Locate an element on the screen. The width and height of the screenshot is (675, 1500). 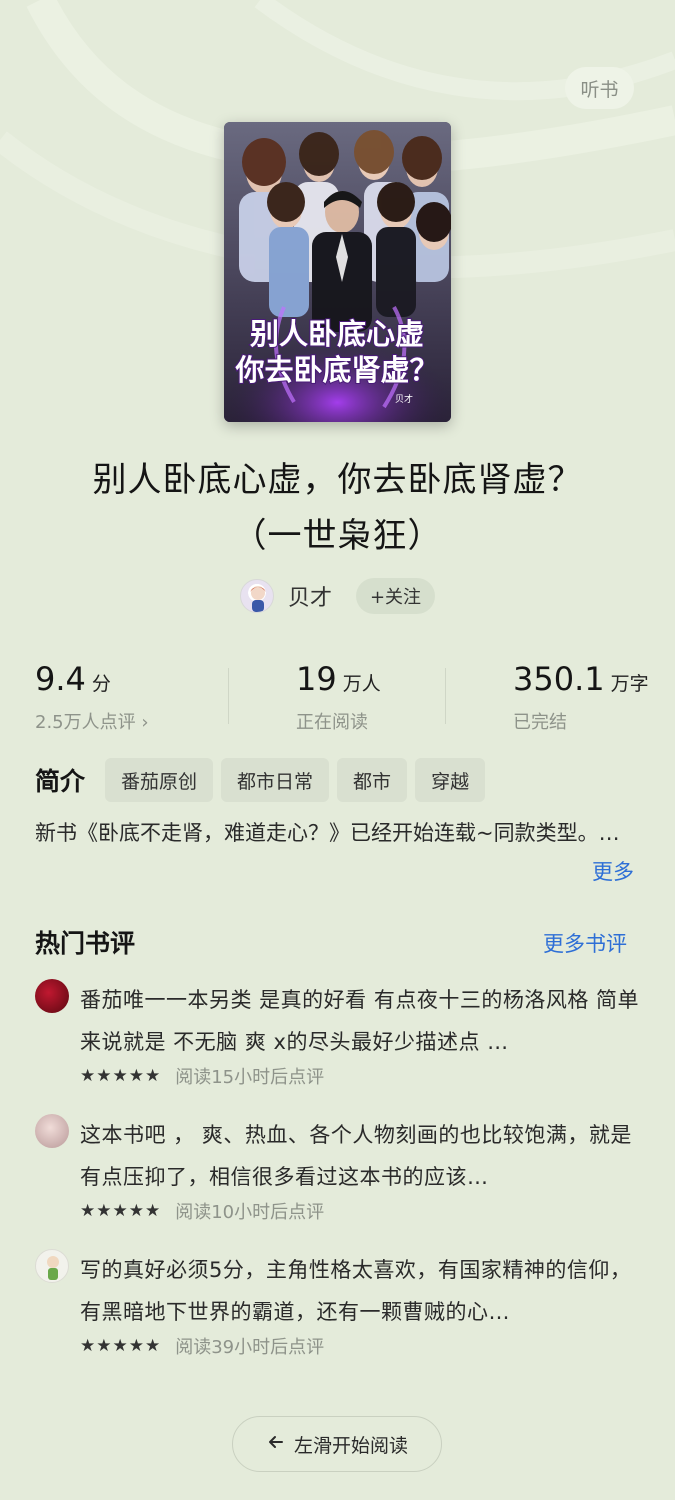
book-cover: 别人卧底心虚 你去卧底肾虚？ 贝才 is located at coordinates (337, 272).